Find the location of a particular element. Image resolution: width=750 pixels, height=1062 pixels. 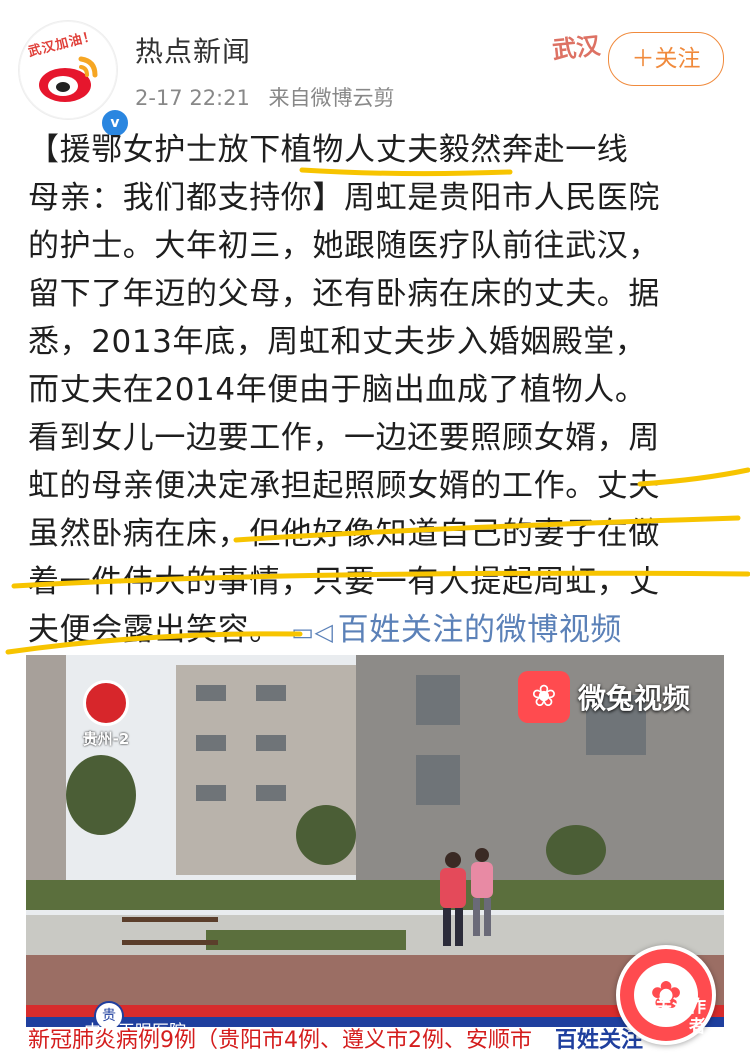

post-line: 着一件伟大的事情，只要一有人提起周虹，丈 is located at coordinates (344, 582).